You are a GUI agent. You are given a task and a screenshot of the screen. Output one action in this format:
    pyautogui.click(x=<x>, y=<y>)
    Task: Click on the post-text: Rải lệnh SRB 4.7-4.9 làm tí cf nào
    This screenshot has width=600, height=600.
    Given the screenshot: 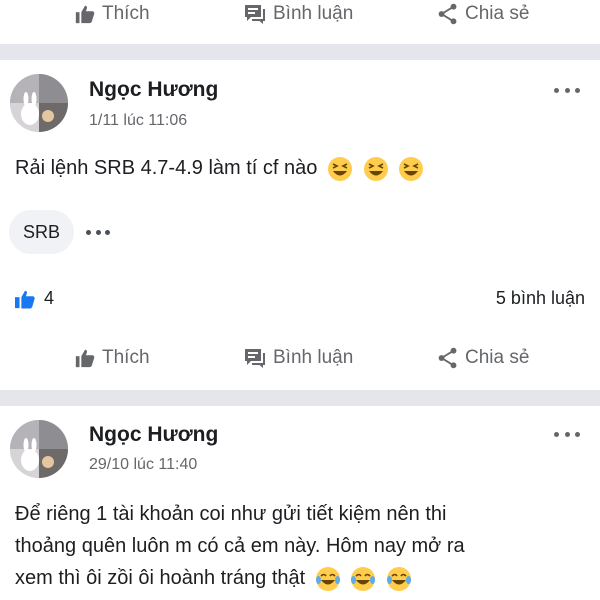 What is the action you would take?
    pyautogui.click(x=300, y=168)
    